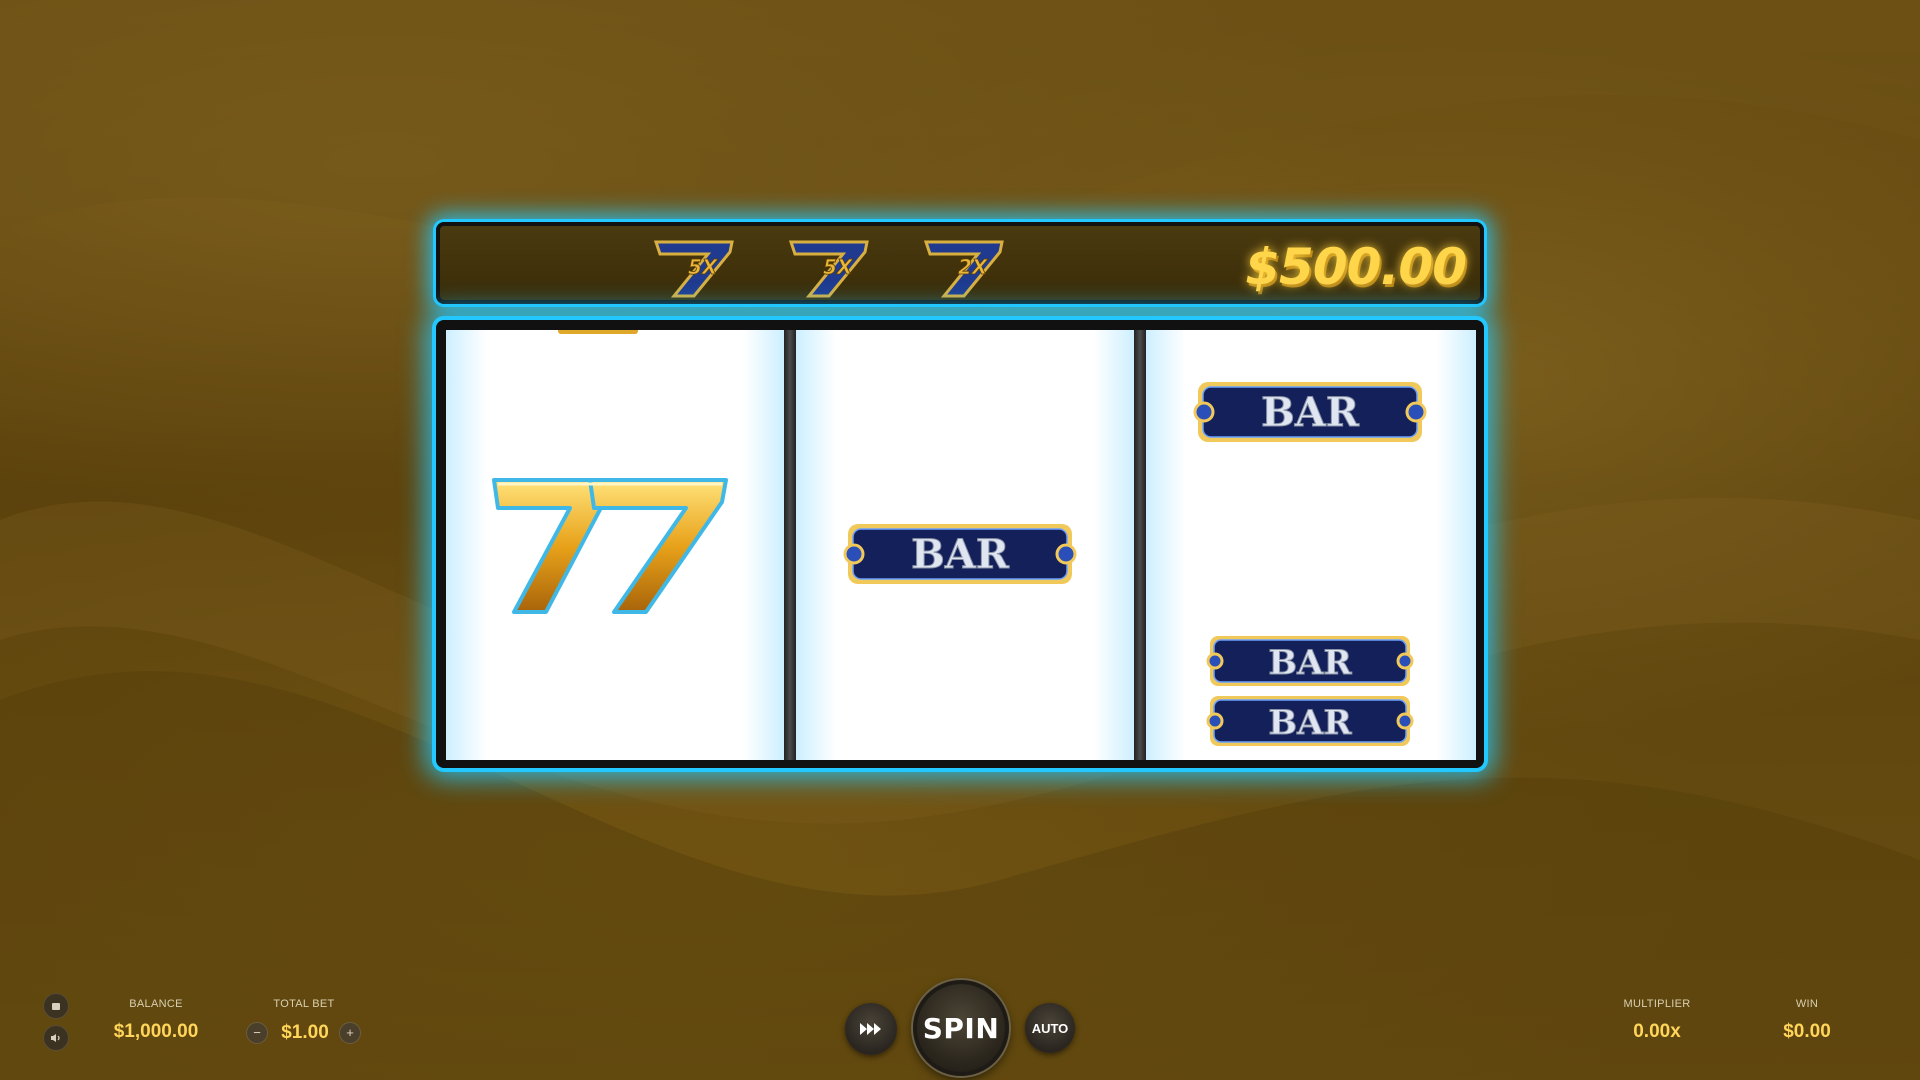  What do you see at coordinates (1657, 1031) in the screenshot?
I see `multiplier-value: 0.00x` at bounding box center [1657, 1031].